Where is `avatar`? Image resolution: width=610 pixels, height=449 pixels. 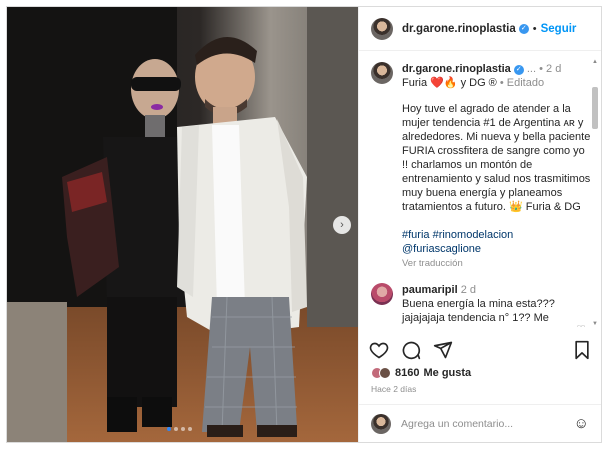
avatar is located at coordinates (382, 28).